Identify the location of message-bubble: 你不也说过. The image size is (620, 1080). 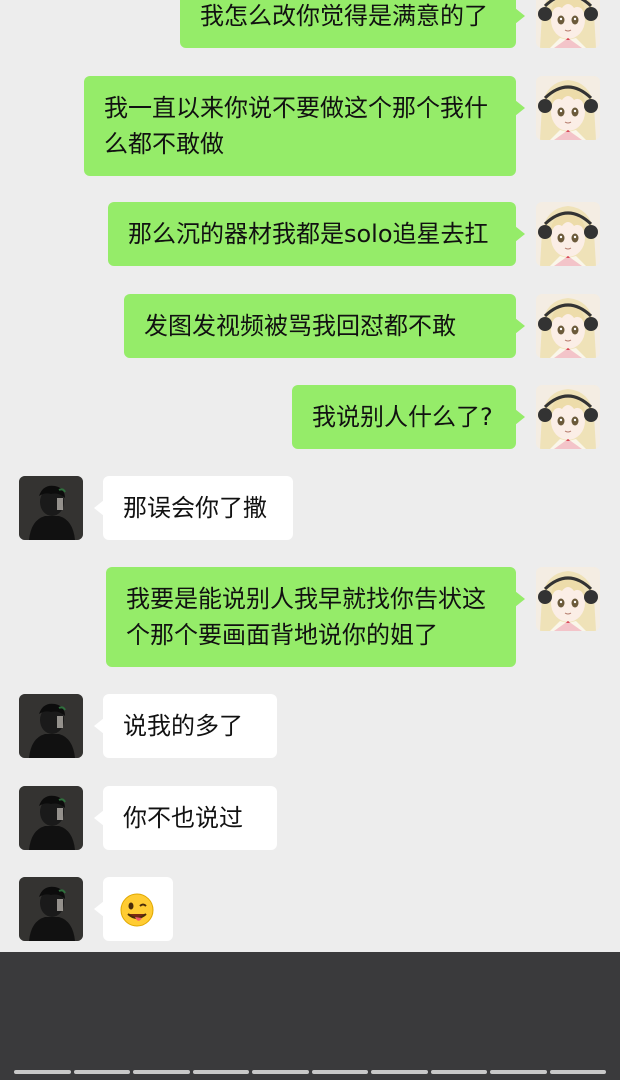
(185, 818).